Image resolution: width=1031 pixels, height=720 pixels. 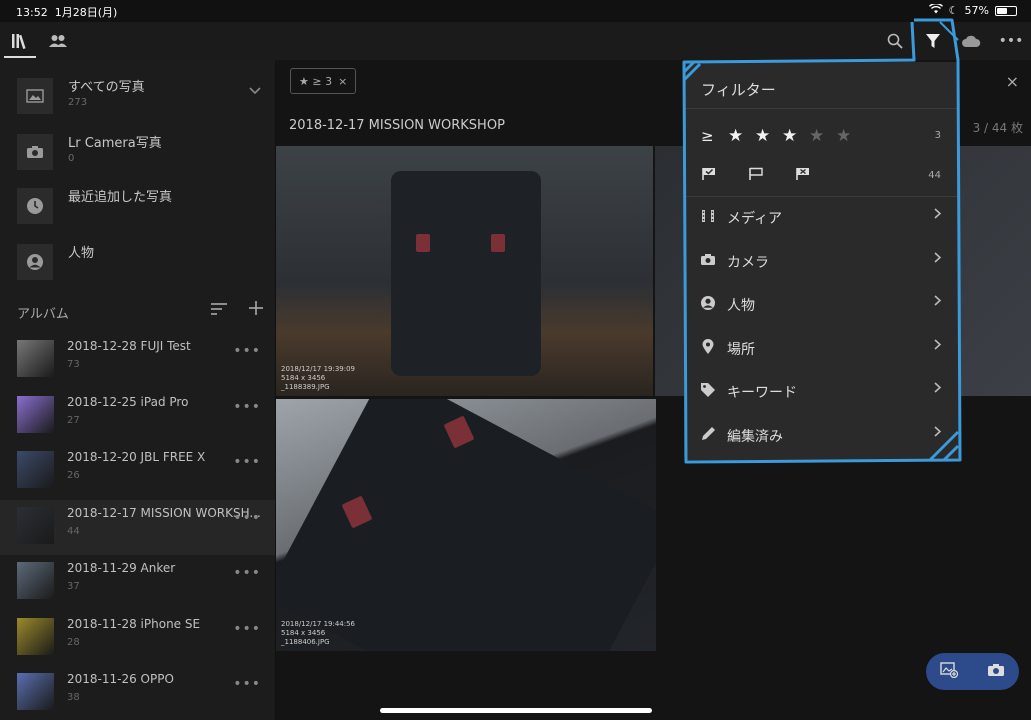 What do you see at coordinates (949, 671) in the screenshot?
I see `add-photo-icon` at bounding box center [949, 671].